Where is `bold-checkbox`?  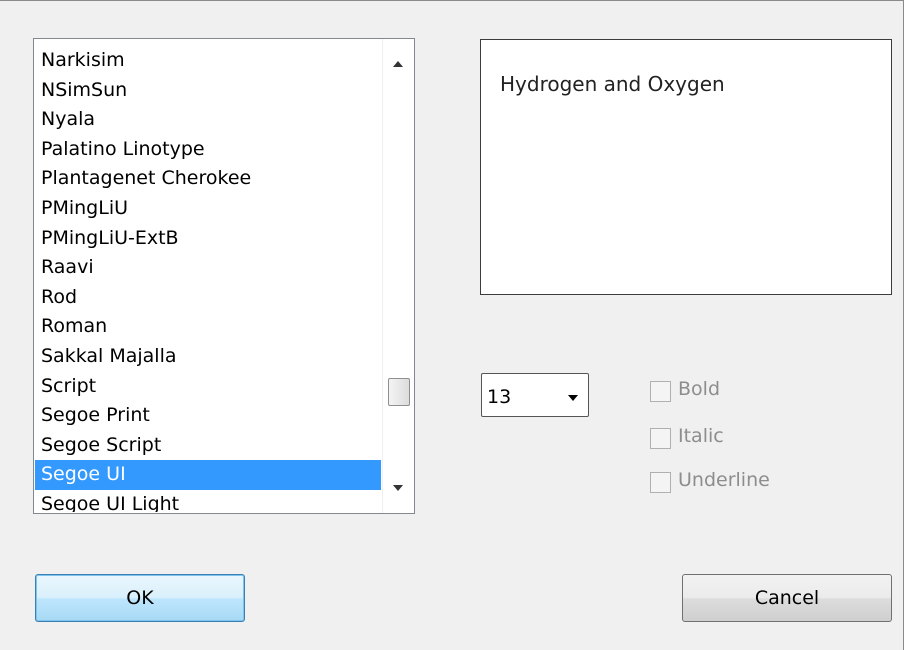 bold-checkbox is located at coordinates (660, 391).